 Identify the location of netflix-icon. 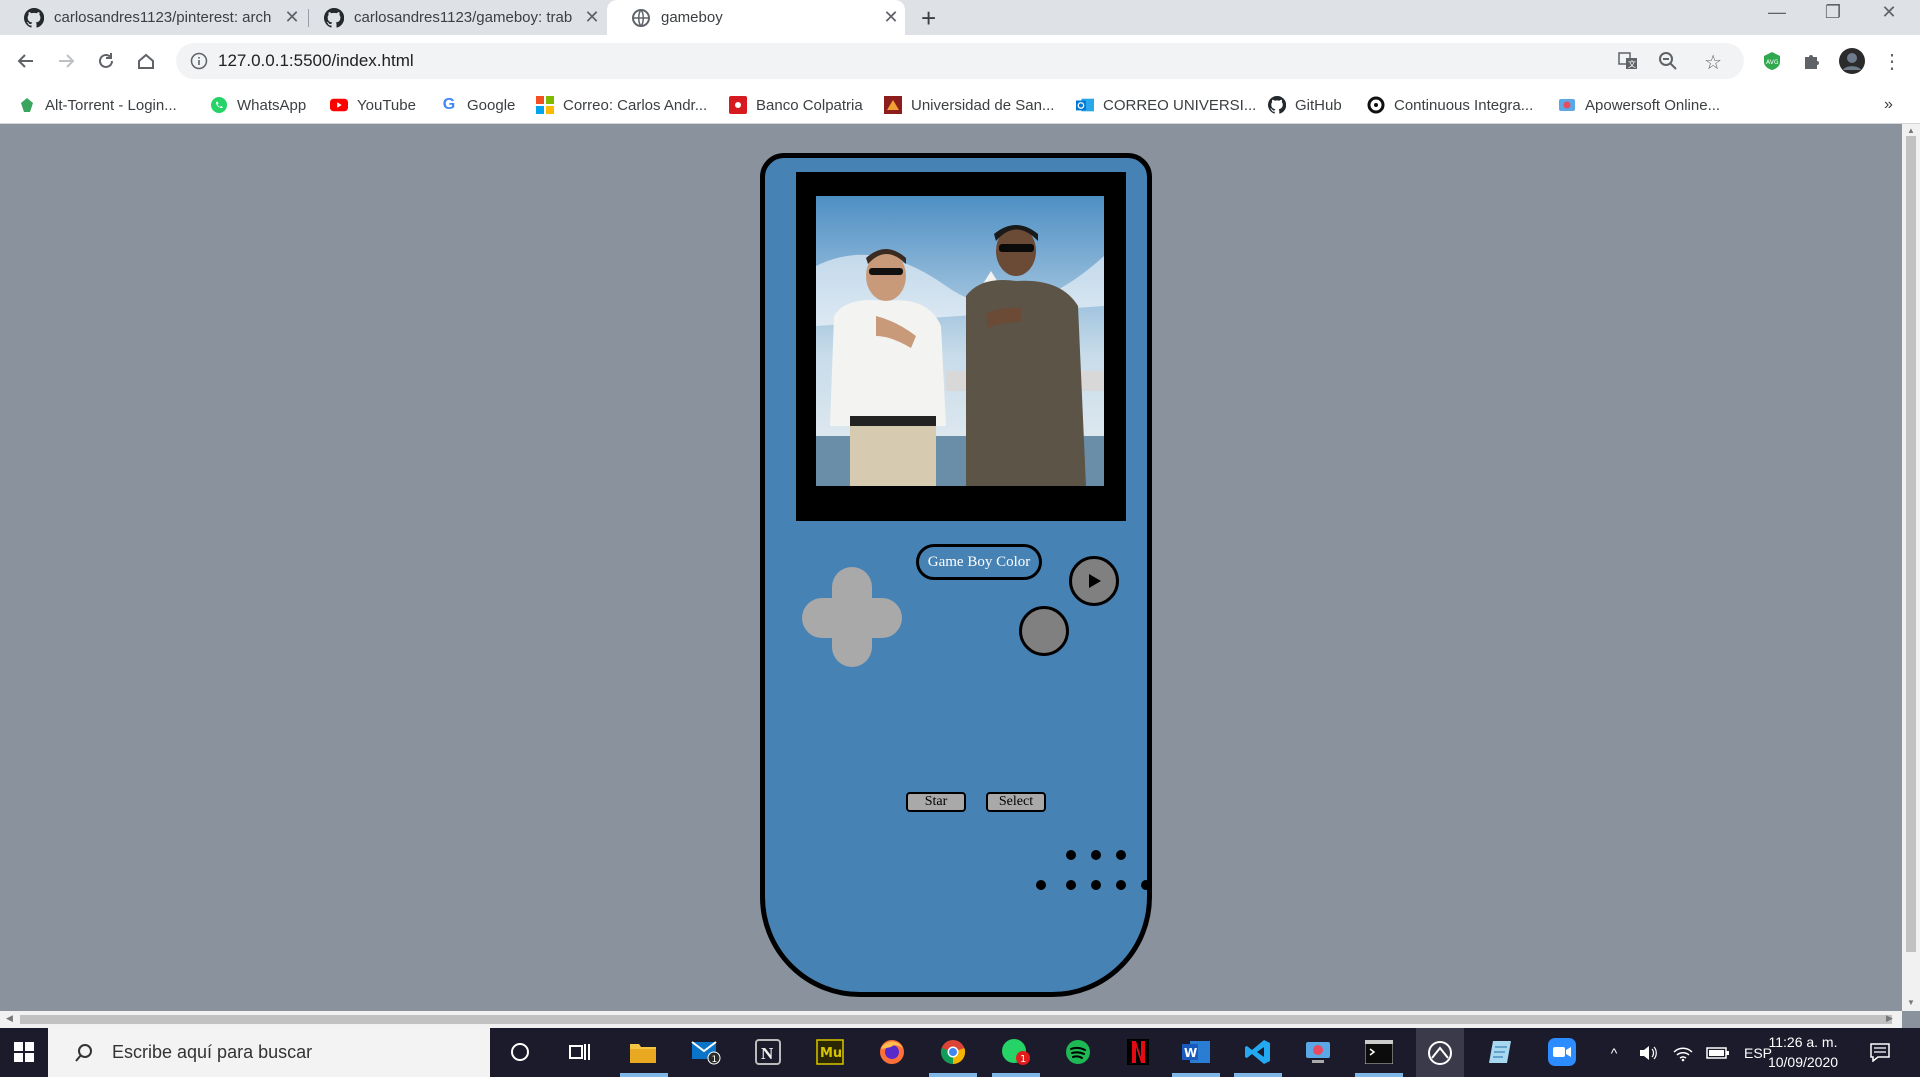
(1138, 1052).